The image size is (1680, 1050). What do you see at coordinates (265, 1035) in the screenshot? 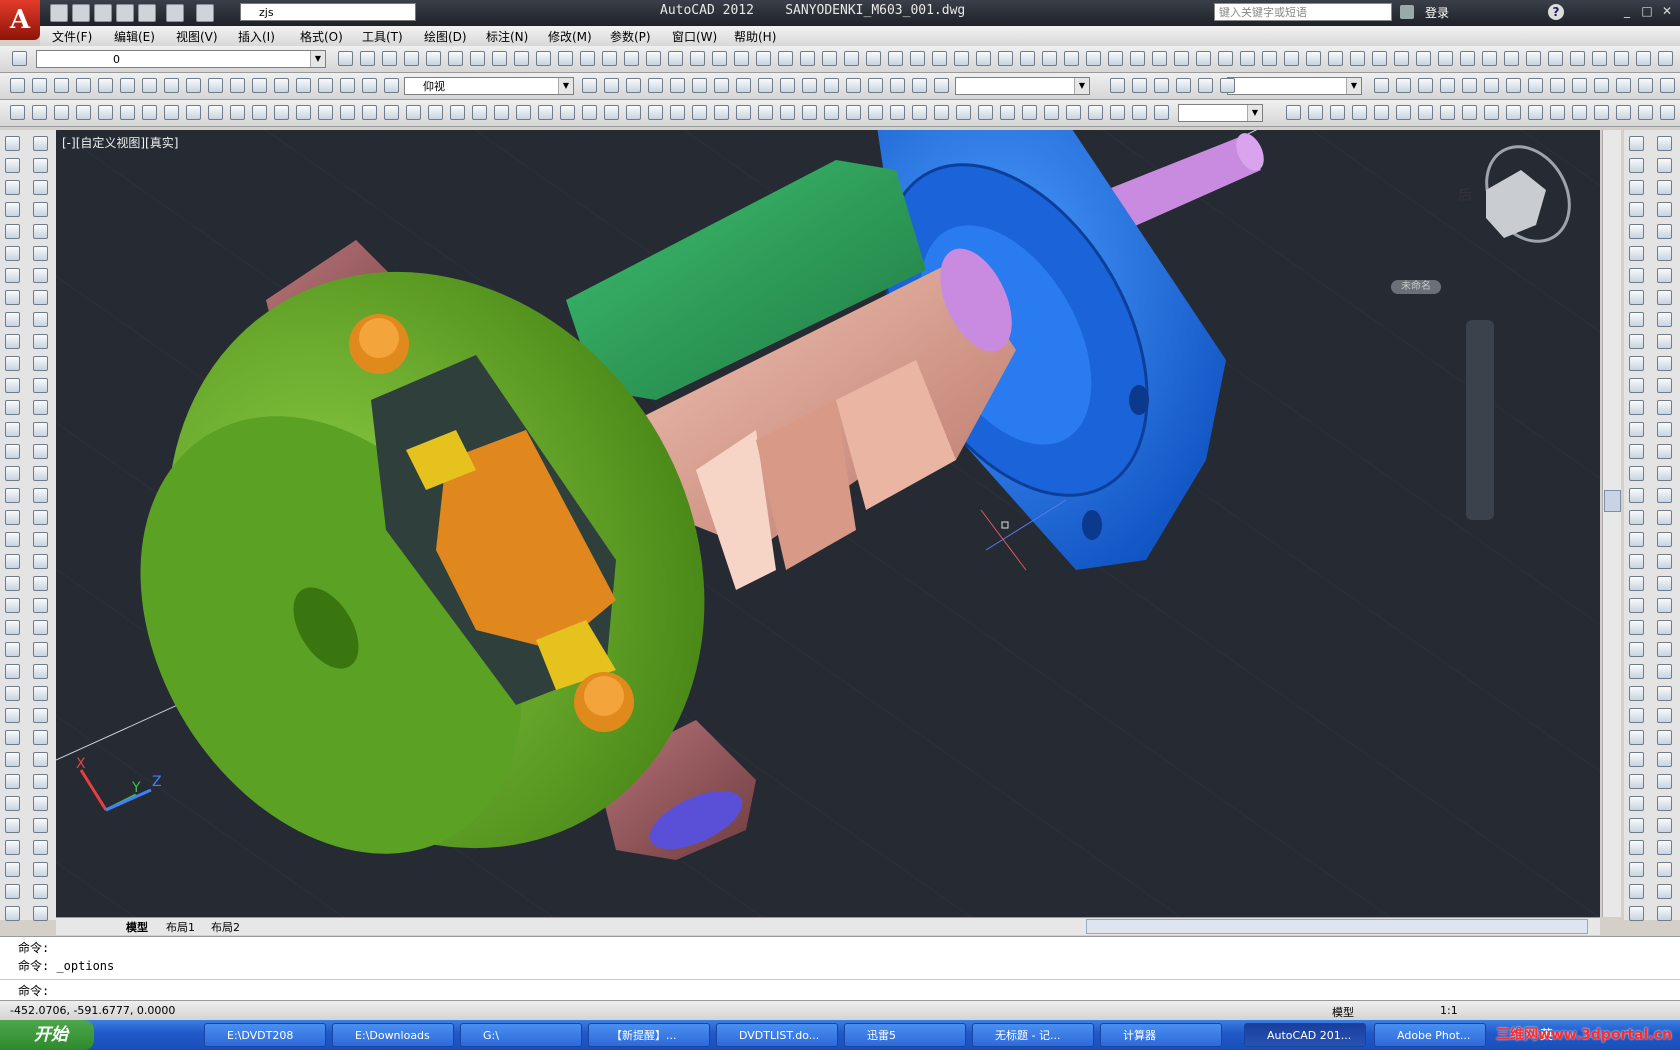
I see `task-dvdt208: E:\DVDT208` at bounding box center [265, 1035].